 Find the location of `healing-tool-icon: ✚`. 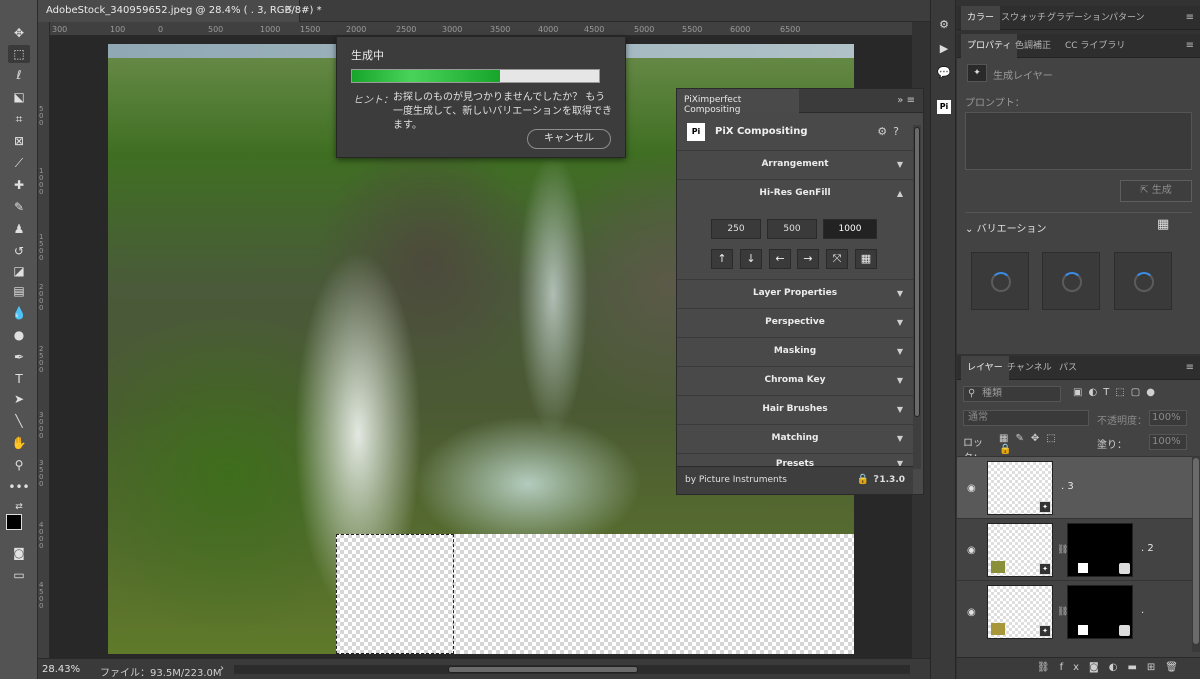

healing-tool-icon: ✚ is located at coordinates (19, 185).